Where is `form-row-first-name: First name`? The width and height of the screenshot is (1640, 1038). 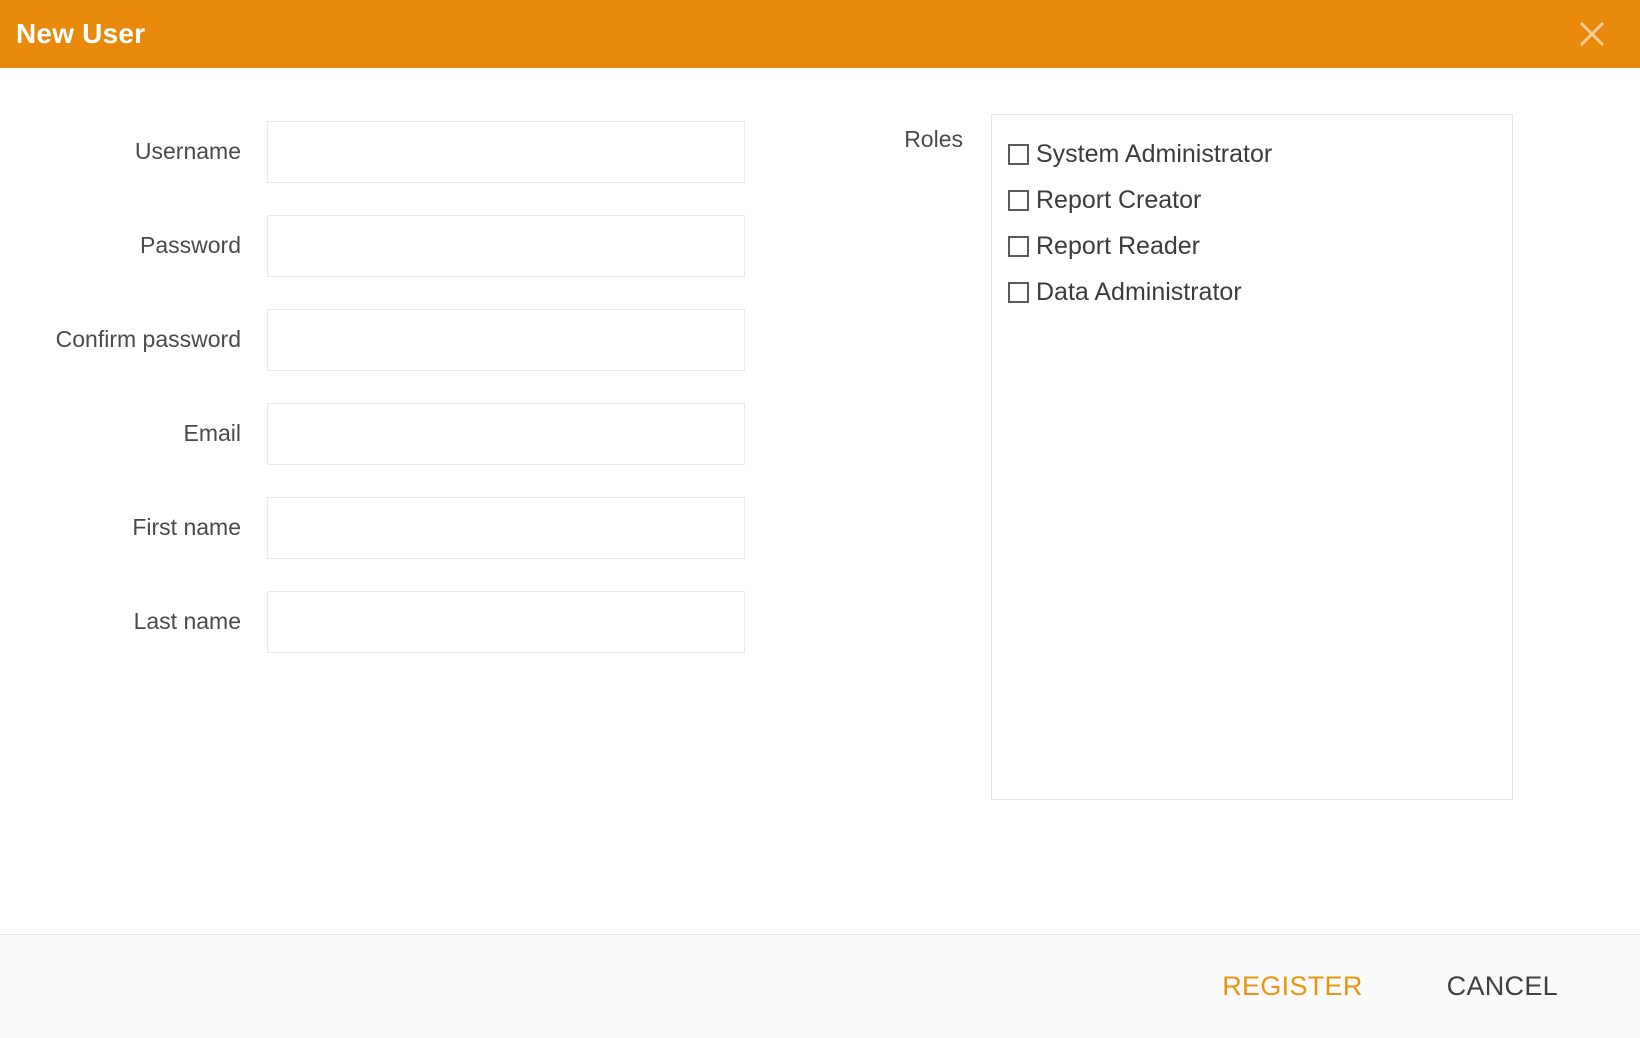
form-row-first-name: First name is located at coordinates (395, 528).